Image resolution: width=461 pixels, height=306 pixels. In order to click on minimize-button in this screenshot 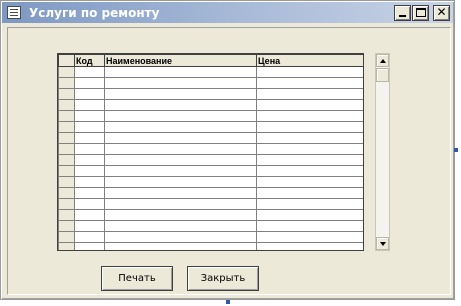, I will do `click(402, 13)`.